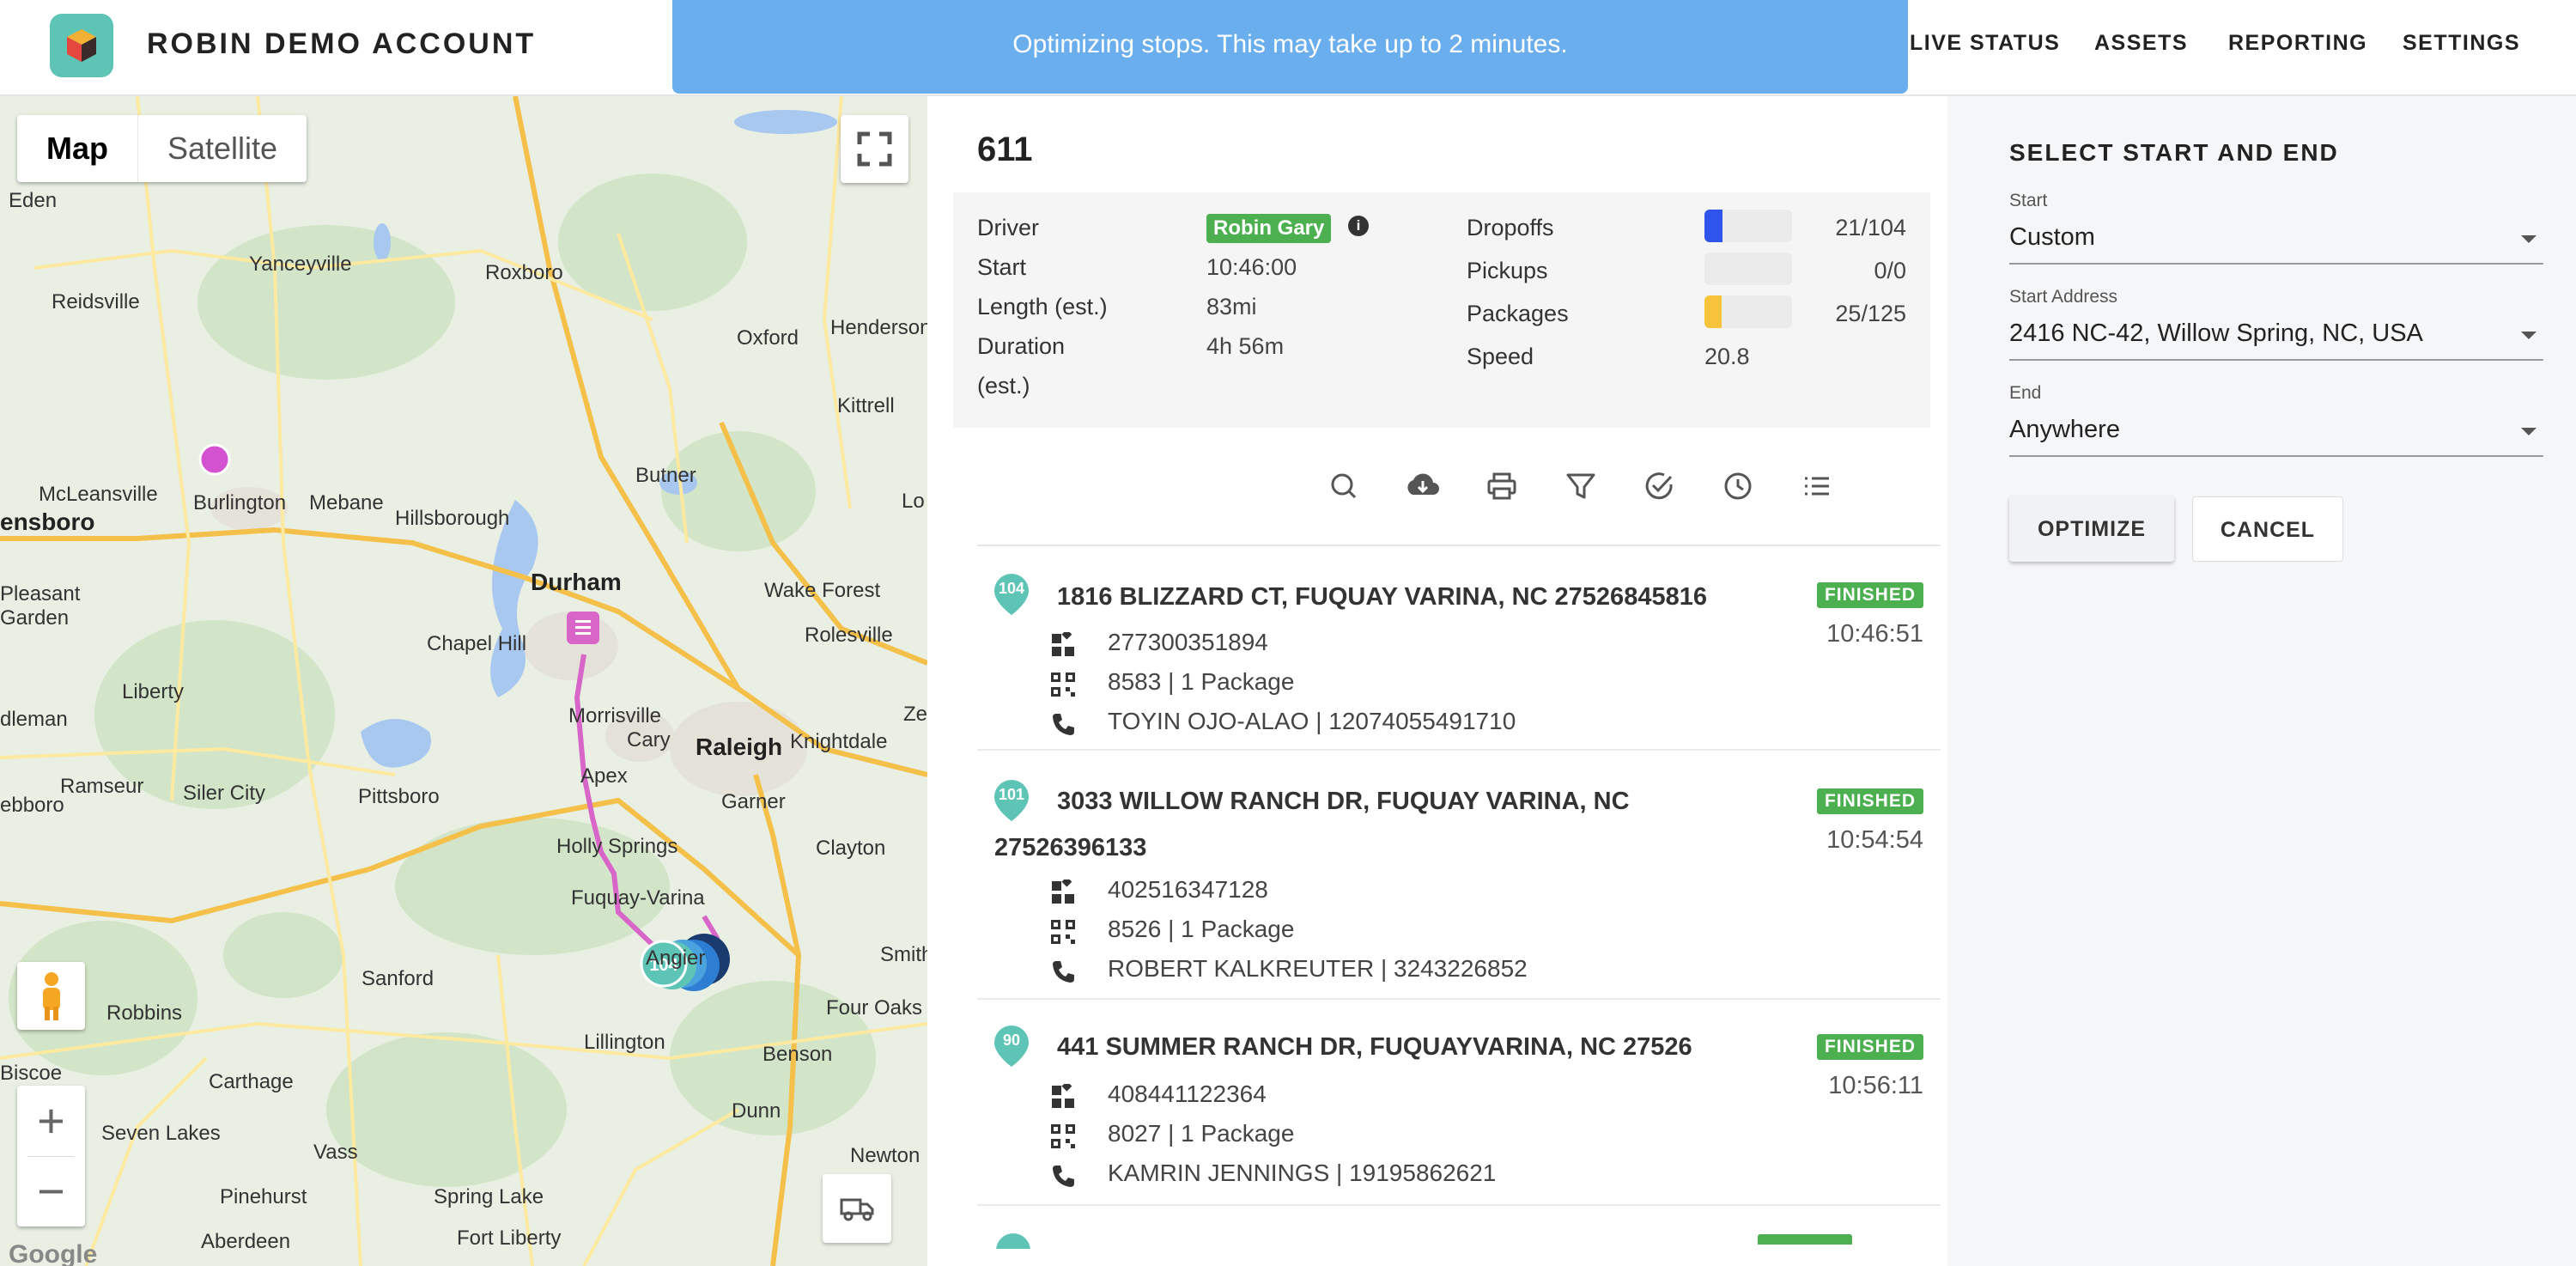  I want to click on map-place-label: Hillsborough, so click(452, 518).